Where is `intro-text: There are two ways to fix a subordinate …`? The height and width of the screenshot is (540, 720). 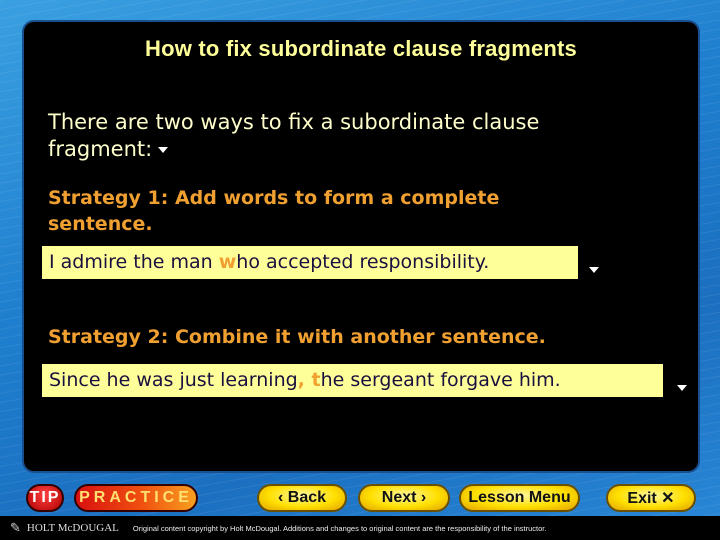
intro-text: There are two ways to fix a subordinate … is located at coordinates (348, 136).